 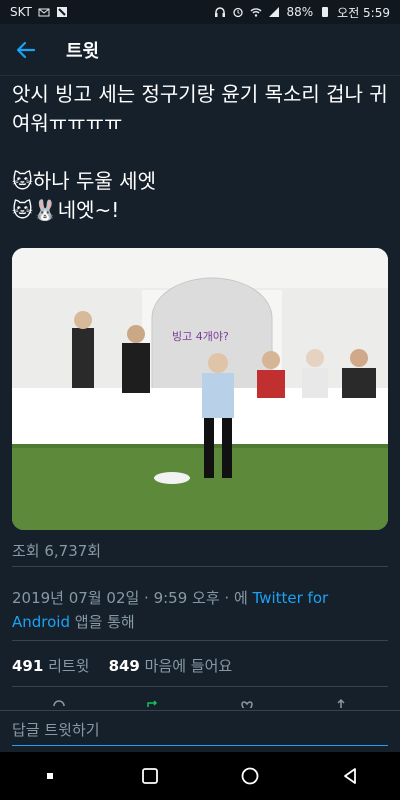 I want to click on page-title: 트윗, so click(x=83, y=51).